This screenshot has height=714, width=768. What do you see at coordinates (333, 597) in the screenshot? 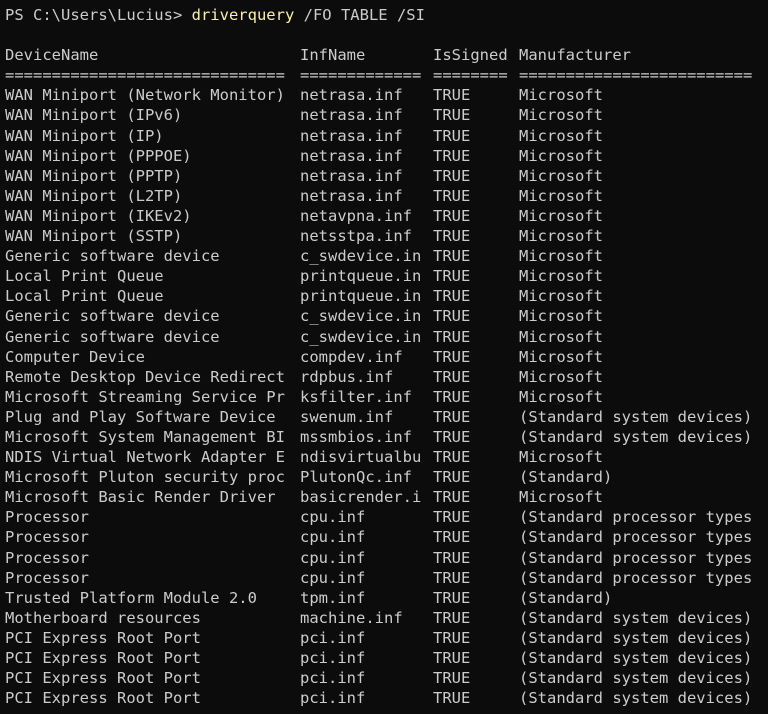
I see `cell-infname: tpm.inf` at bounding box center [333, 597].